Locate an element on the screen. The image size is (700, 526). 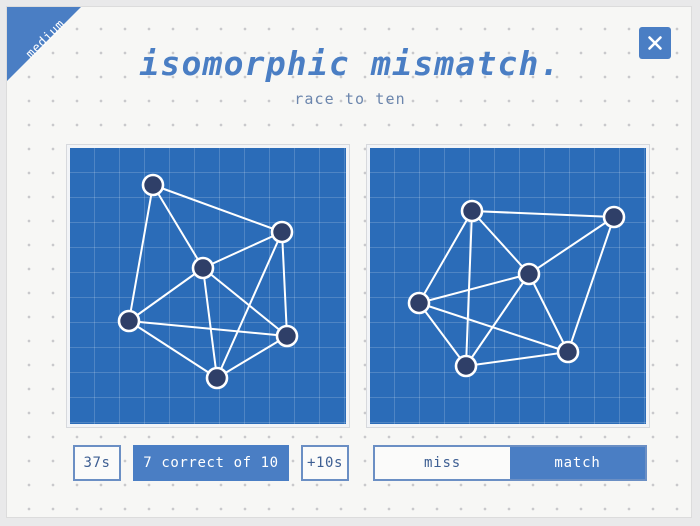
score-chip: 7 correct of 10 is located at coordinates (211, 463).